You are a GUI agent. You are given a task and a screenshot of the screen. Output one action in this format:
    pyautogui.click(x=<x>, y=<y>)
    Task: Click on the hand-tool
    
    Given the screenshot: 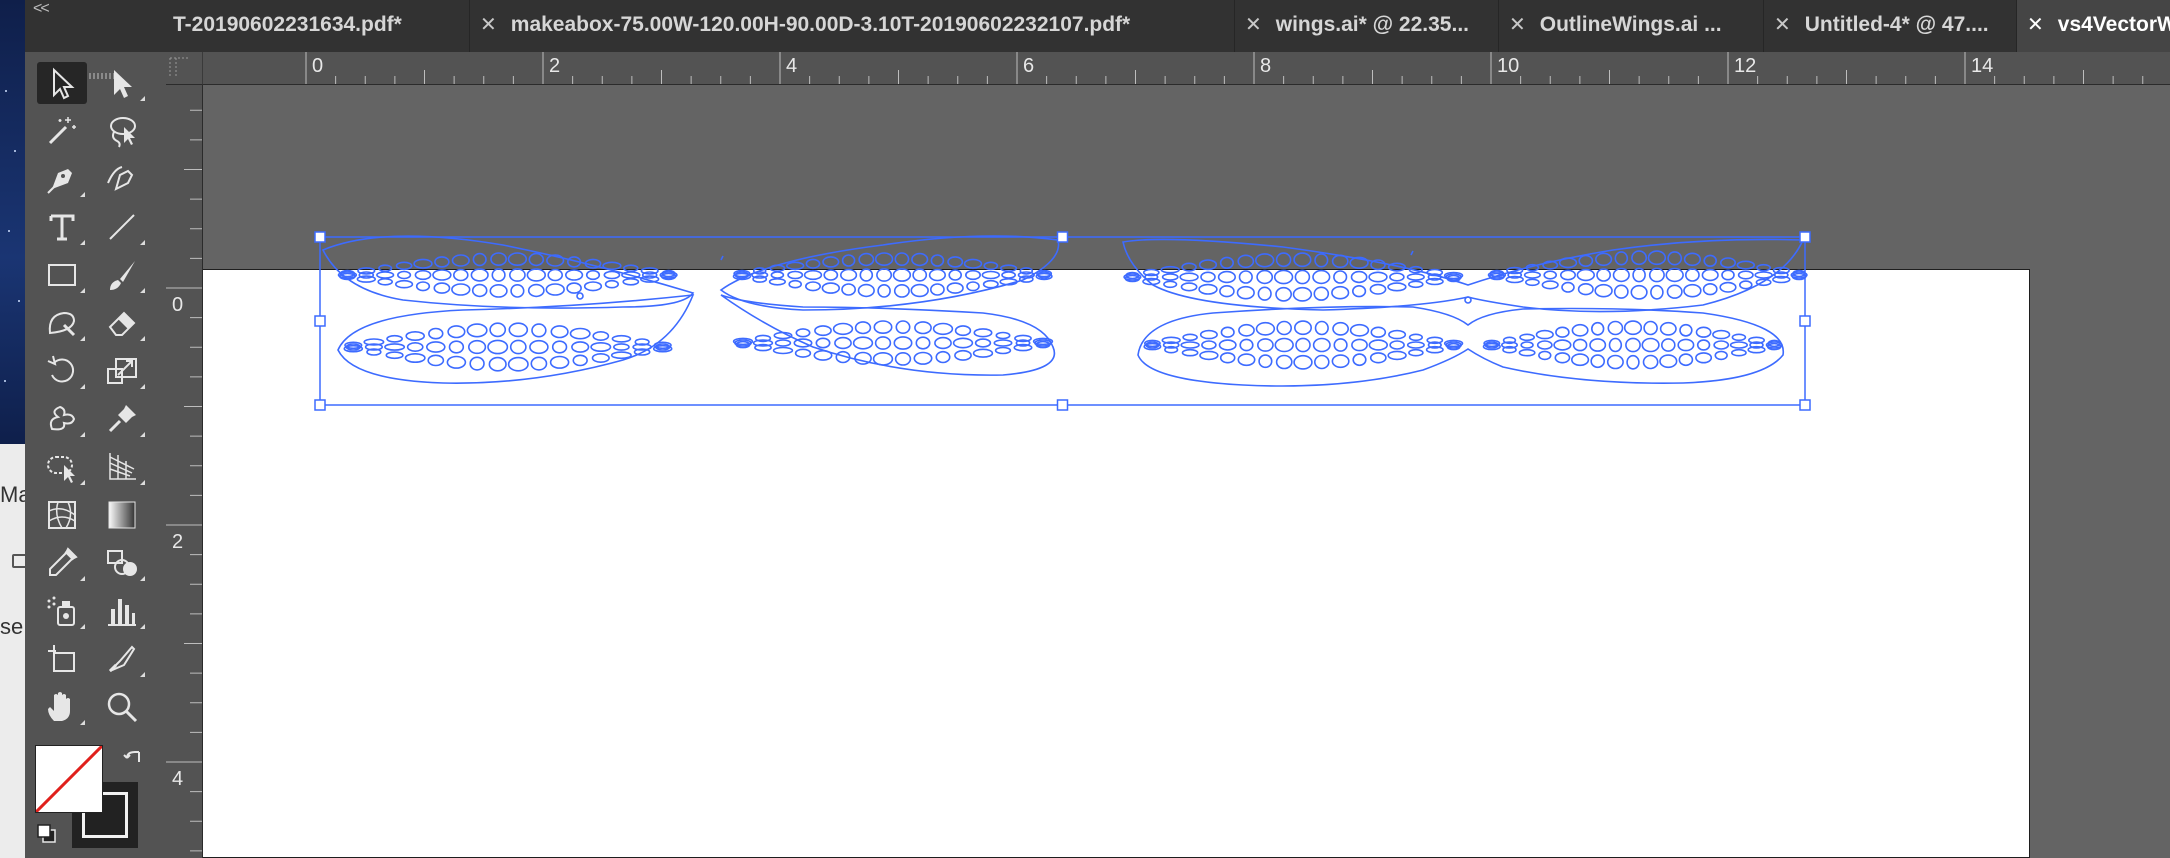 What is the action you would take?
    pyautogui.click(x=62, y=707)
    